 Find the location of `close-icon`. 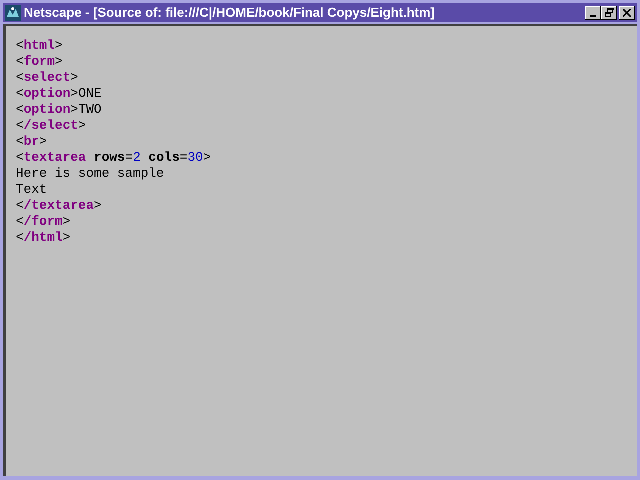

close-icon is located at coordinates (627, 12).